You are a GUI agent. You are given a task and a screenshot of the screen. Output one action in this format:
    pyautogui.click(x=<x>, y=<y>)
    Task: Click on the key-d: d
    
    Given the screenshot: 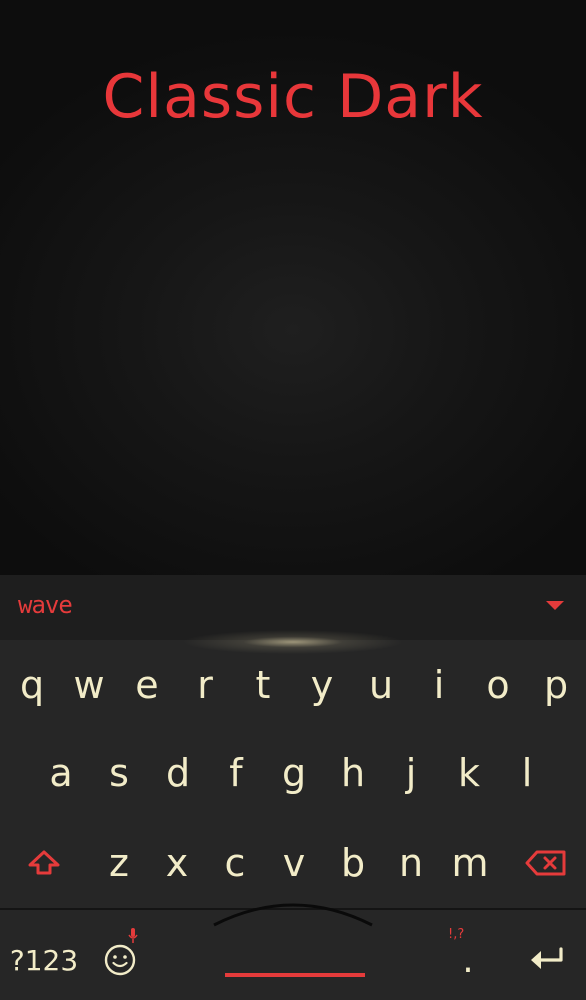 What is the action you would take?
    pyautogui.click(x=178, y=773)
    